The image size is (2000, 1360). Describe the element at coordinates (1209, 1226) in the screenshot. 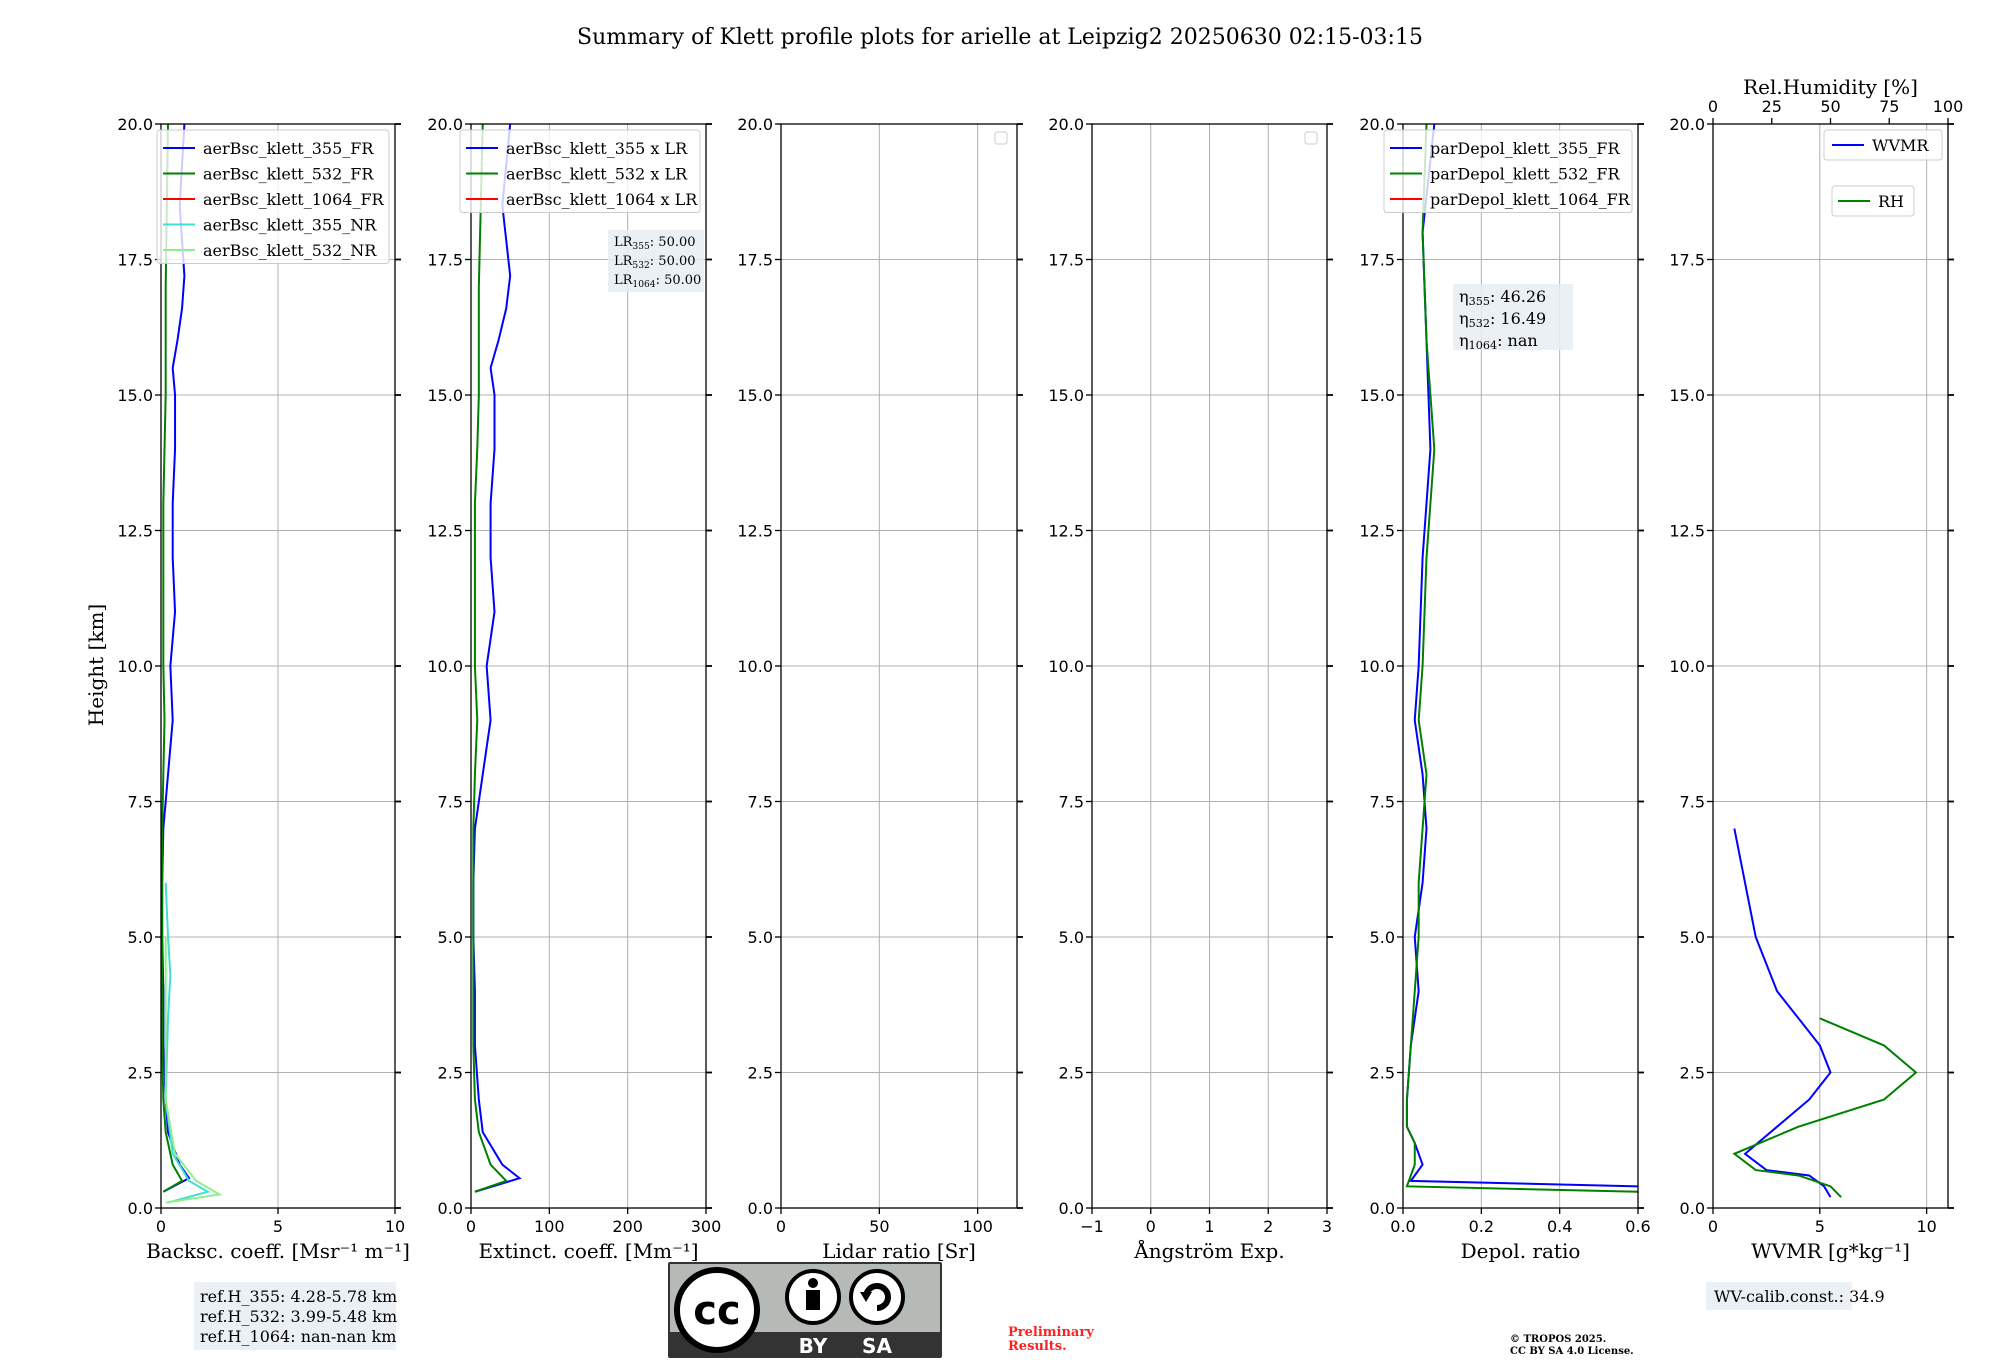

I see `x-tick-label: 1` at that location.